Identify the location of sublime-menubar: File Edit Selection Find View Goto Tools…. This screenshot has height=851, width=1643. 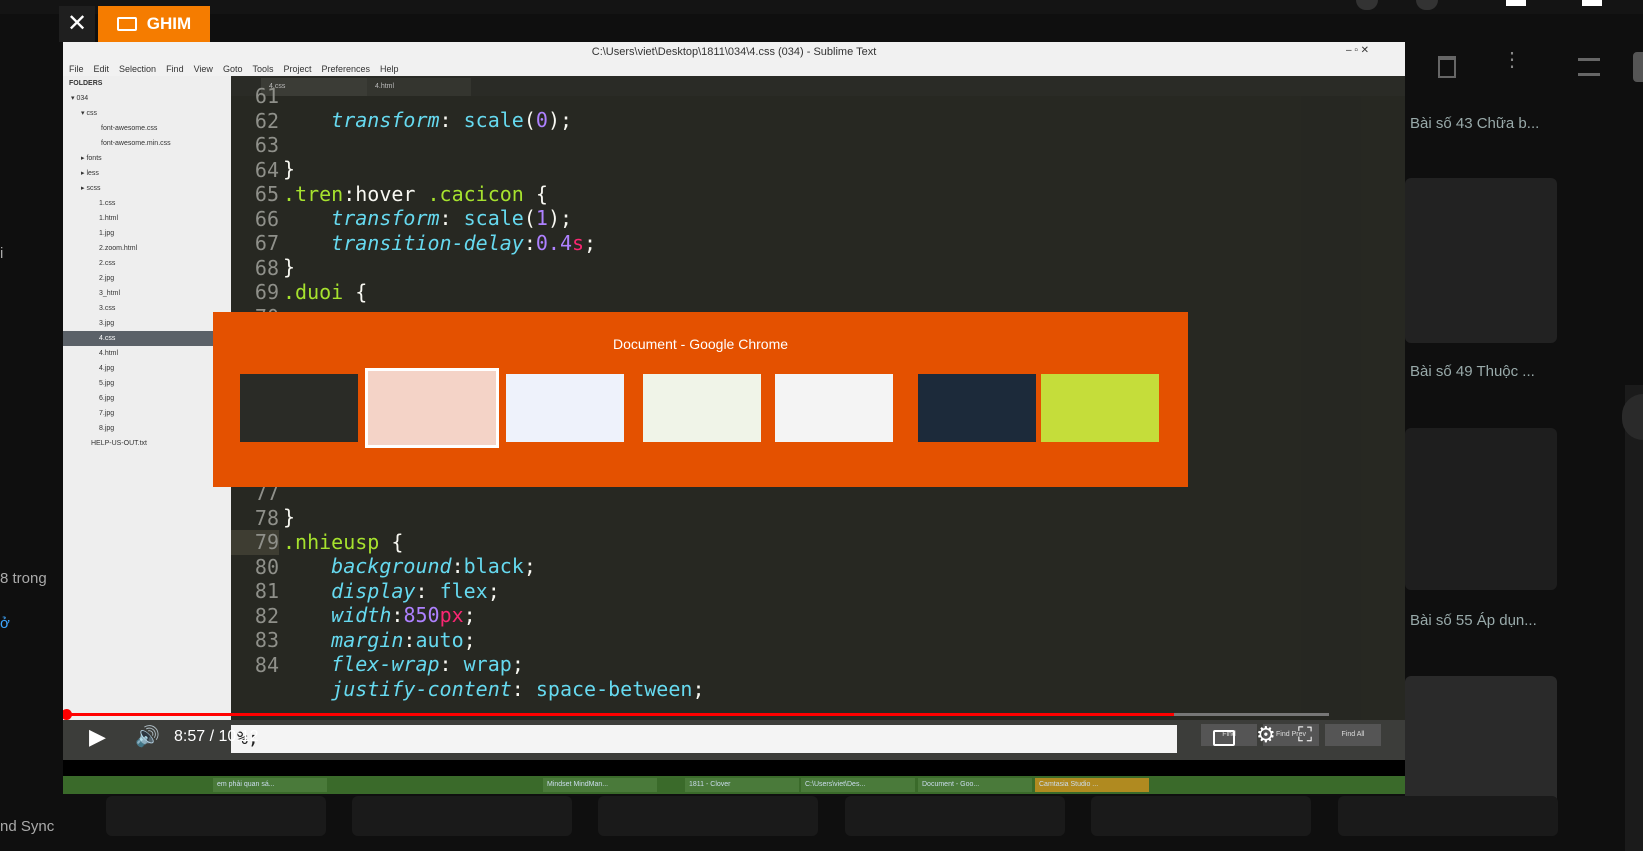
(734, 69).